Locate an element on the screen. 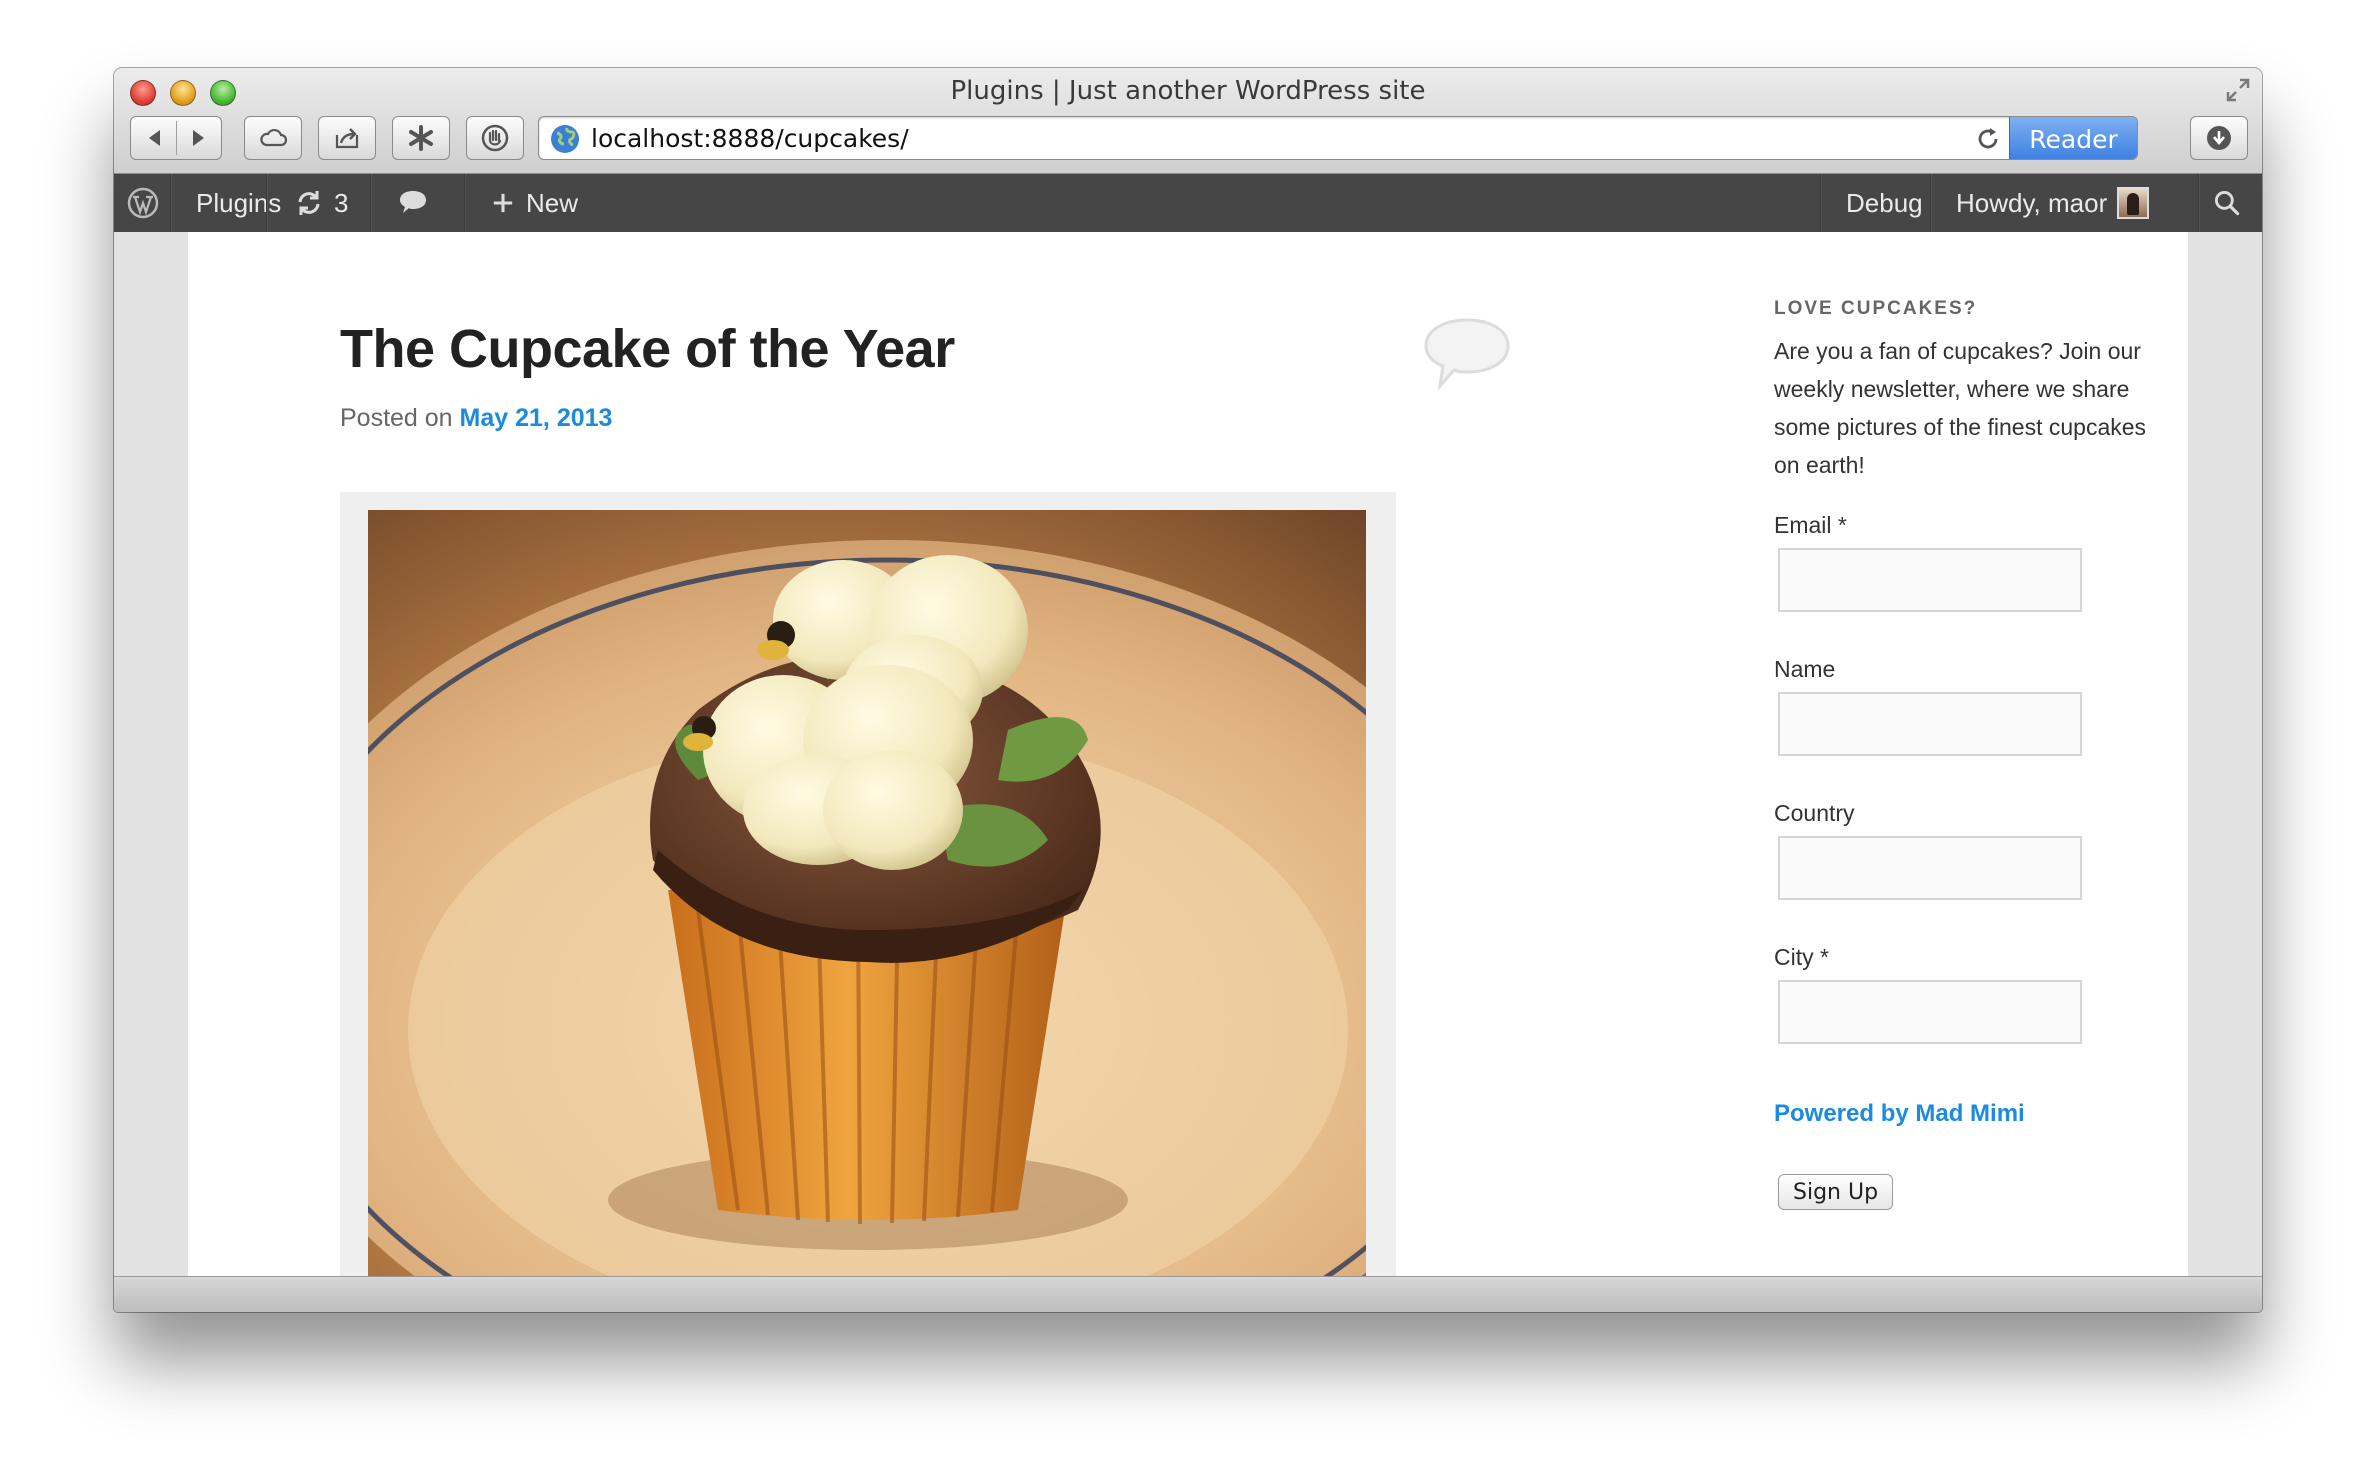 This screenshot has height=1470, width=2376. status-bar is located at coordinates (1188, 1294).